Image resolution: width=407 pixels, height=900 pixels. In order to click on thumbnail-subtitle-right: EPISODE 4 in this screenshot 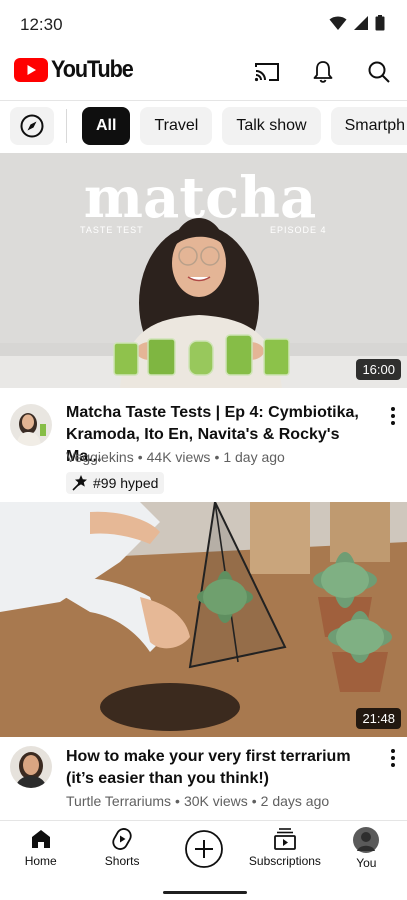, I will do `click(298, 230)`.